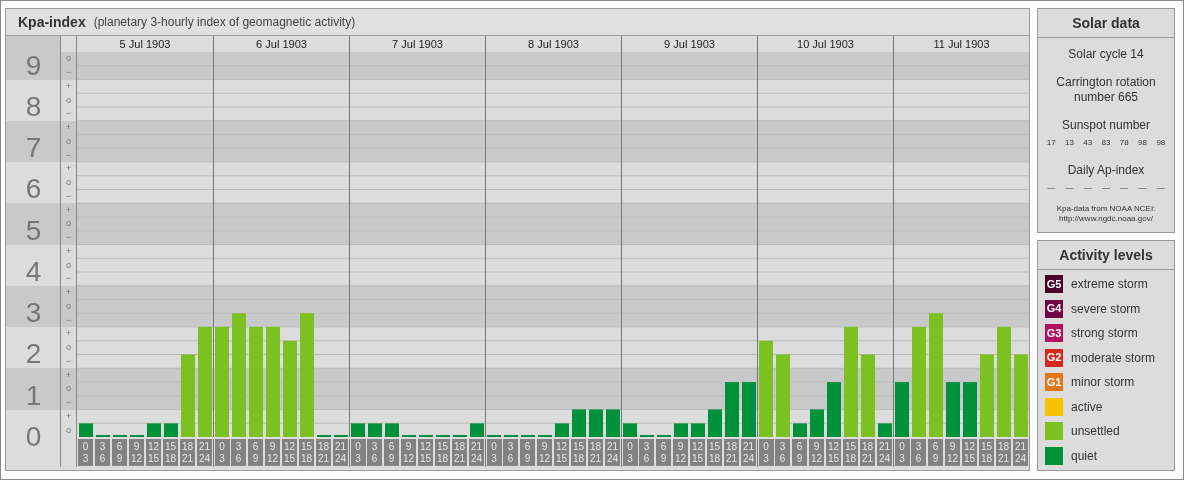  Describe the element at coordinates (33, 65) in the screenshot. I see `kp-level-label: 9` at that location.